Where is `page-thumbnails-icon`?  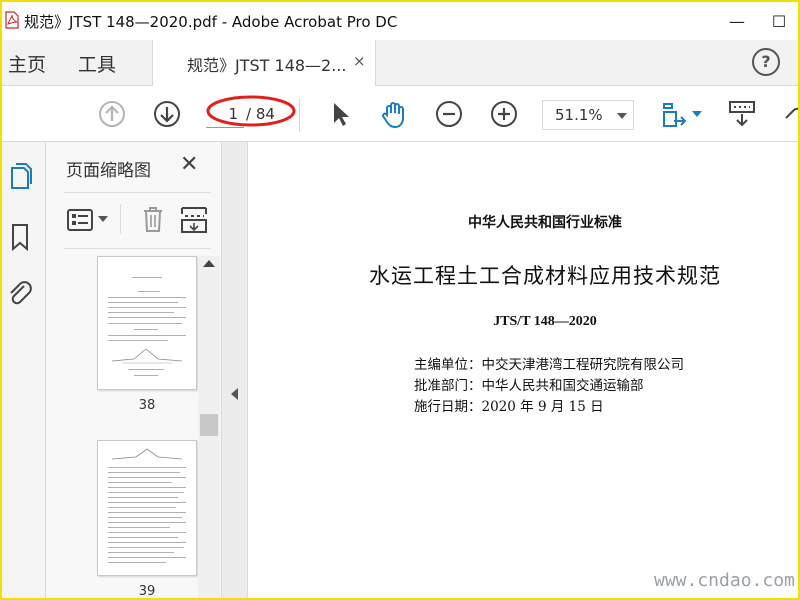
page-thumbnails-icon is located at coordinates (20, 177).